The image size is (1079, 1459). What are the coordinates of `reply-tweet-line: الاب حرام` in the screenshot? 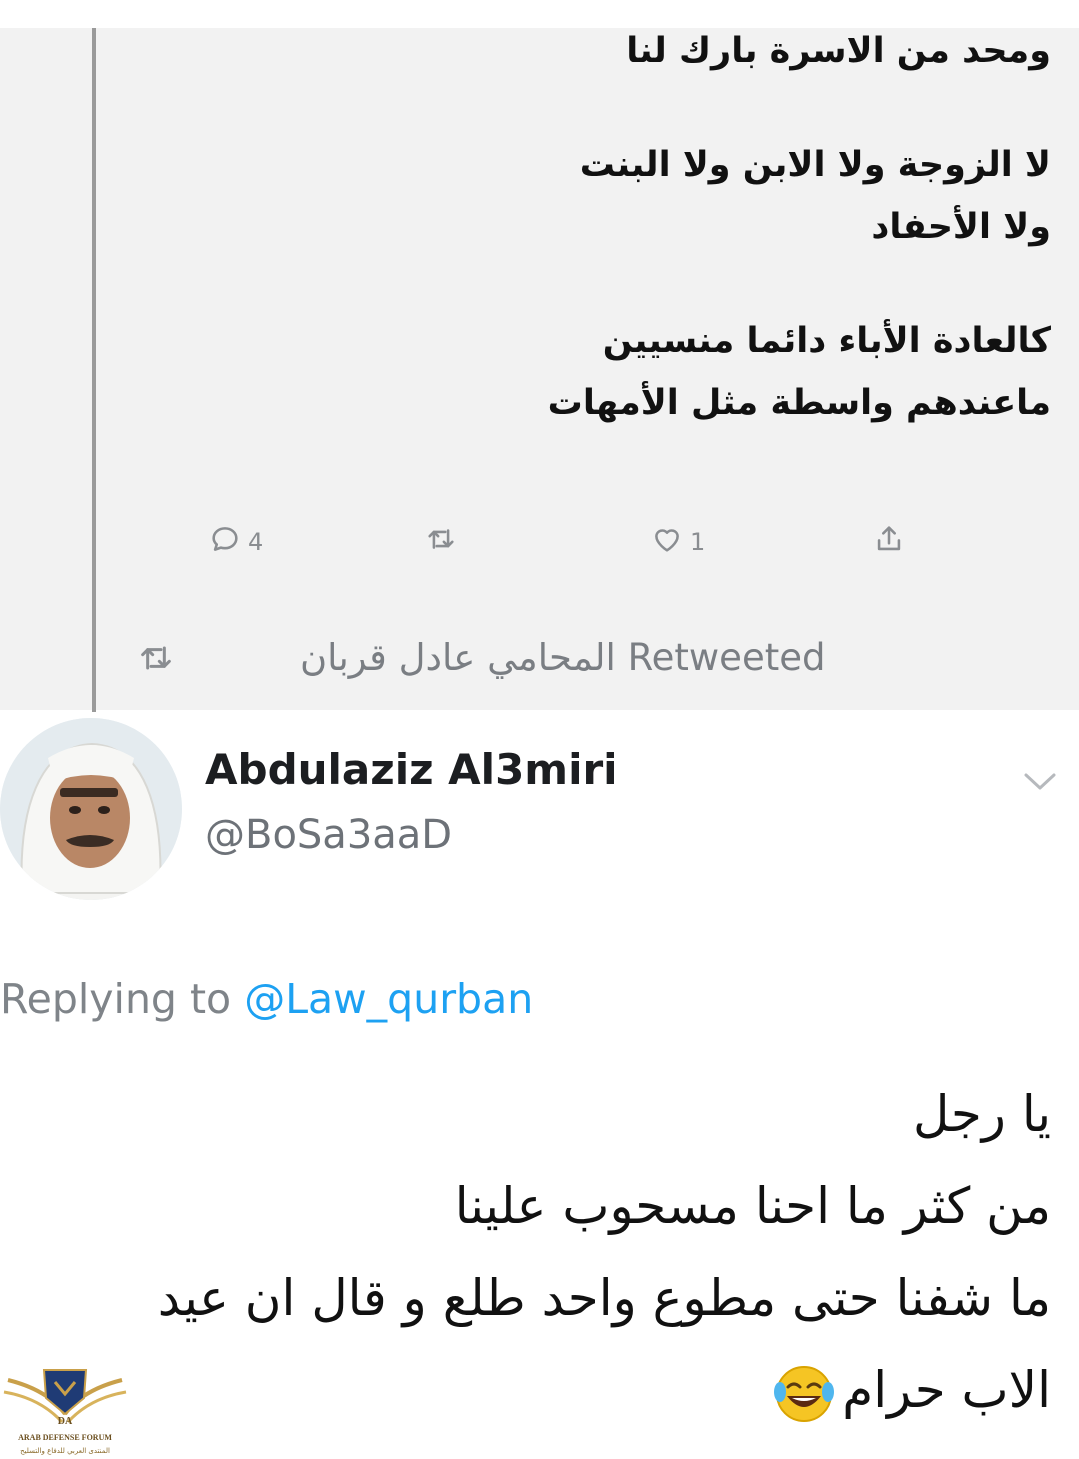 It's located at (946, 1390).